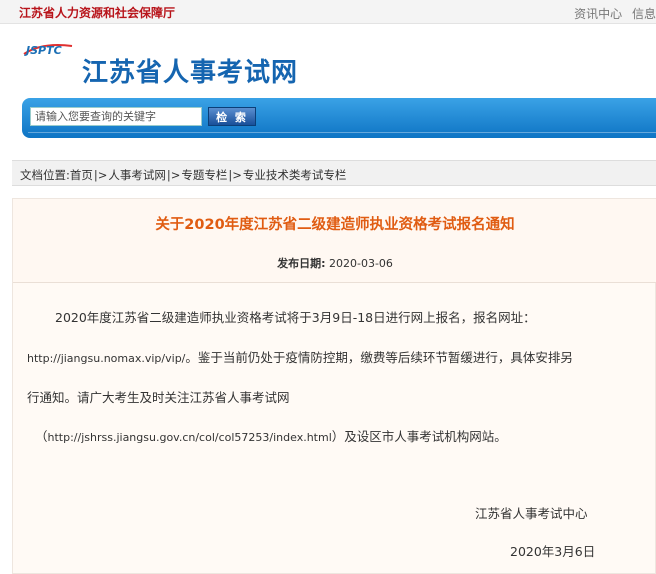  What do you see at coordinates (106, 358) in the screenshot?
I see `registration-link: http://jiangsu.nomax.vip/vip/` at bounding box center [106, 358].